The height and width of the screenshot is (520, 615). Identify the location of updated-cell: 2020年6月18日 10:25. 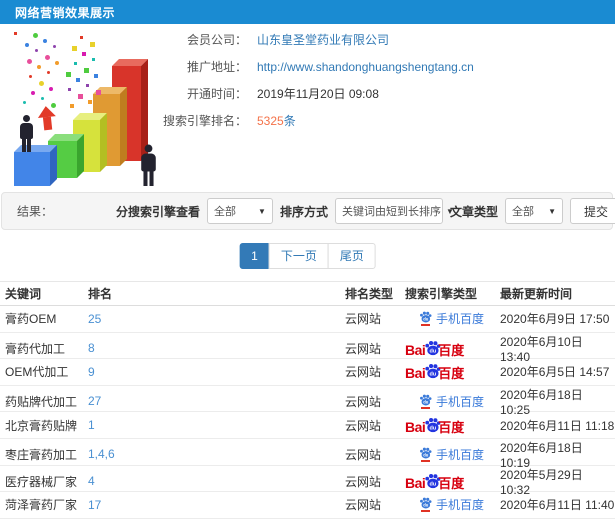
(541, 402).